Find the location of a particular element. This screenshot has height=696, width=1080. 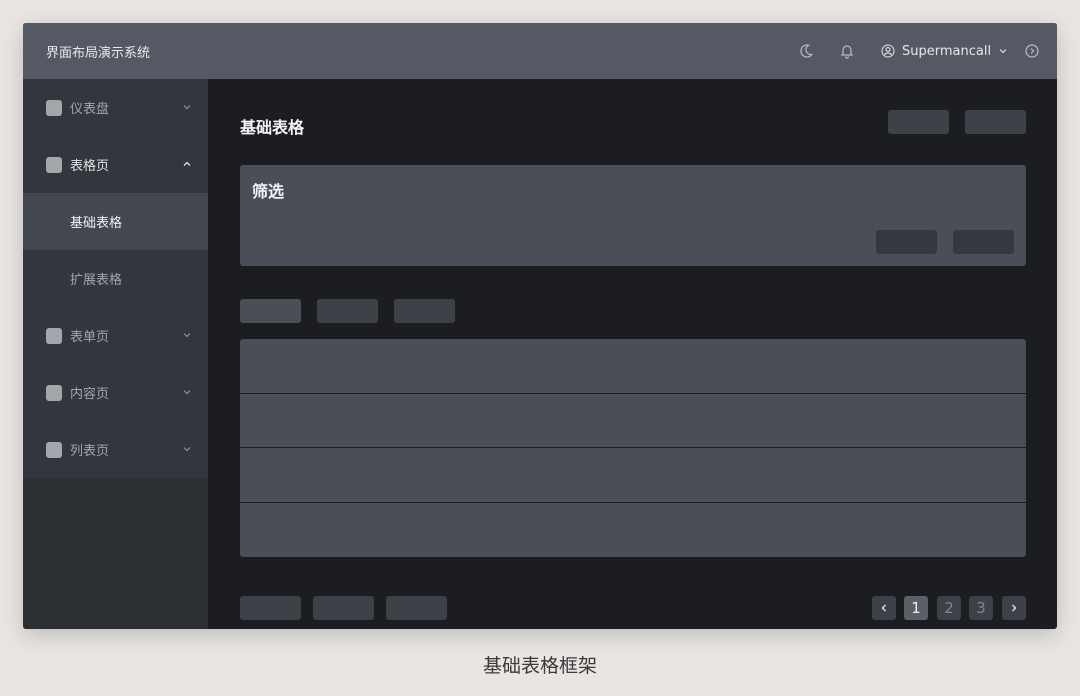

sidebar-subitem-extended-table: 扩展表格 is located at coordinates (115, 278).